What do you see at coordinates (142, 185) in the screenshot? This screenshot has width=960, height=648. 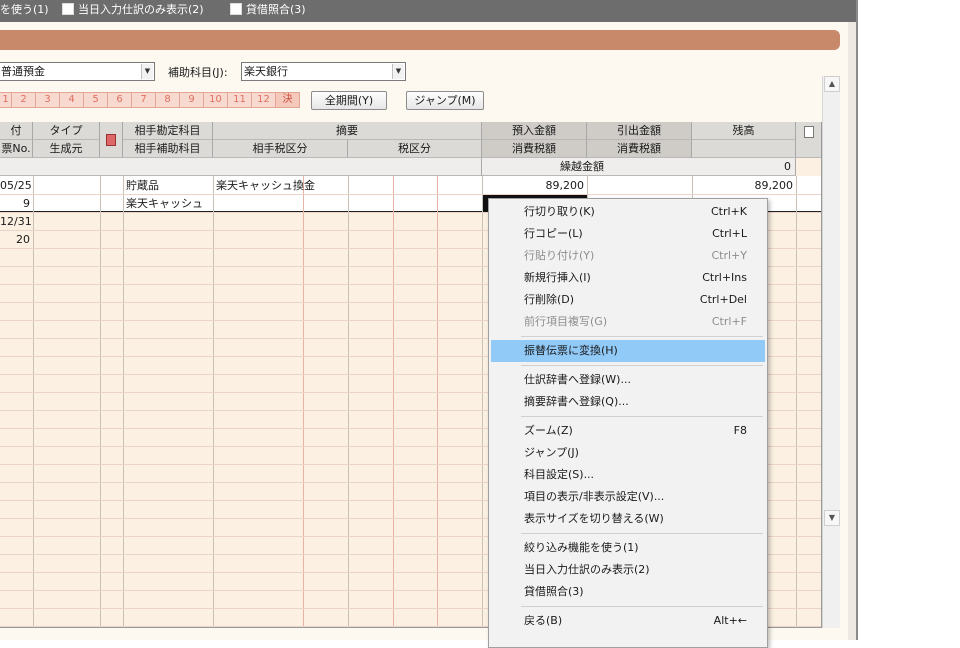 I see `row1-counter-account: 貯蔵品` at bounding box center [142, 185].